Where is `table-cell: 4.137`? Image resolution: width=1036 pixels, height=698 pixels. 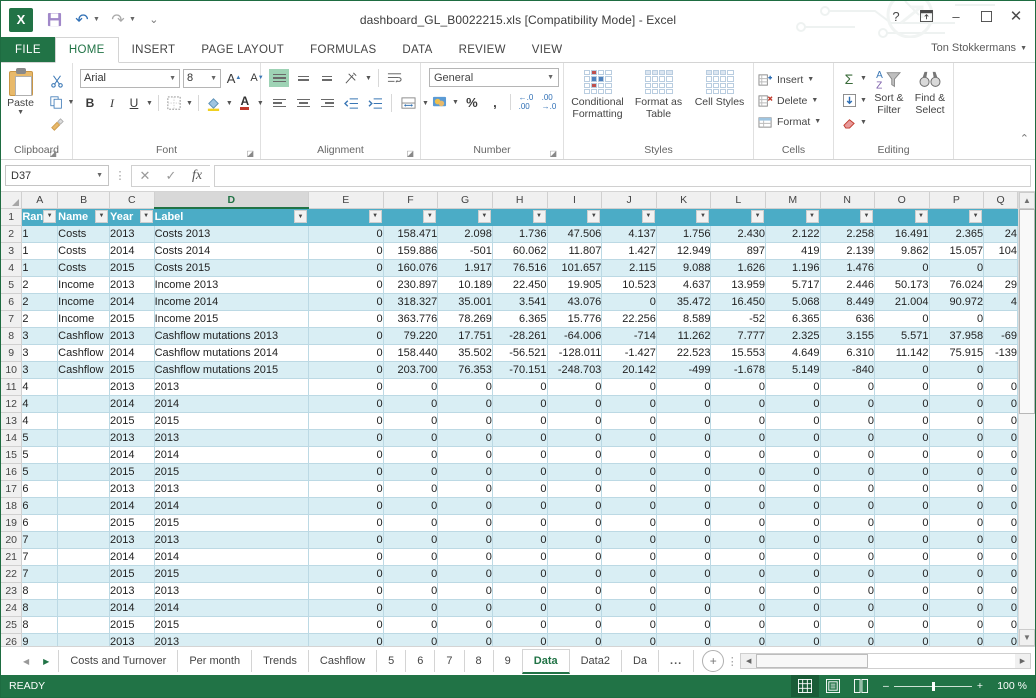 table-cell: 4.137 is located at coordinates (629, 234).